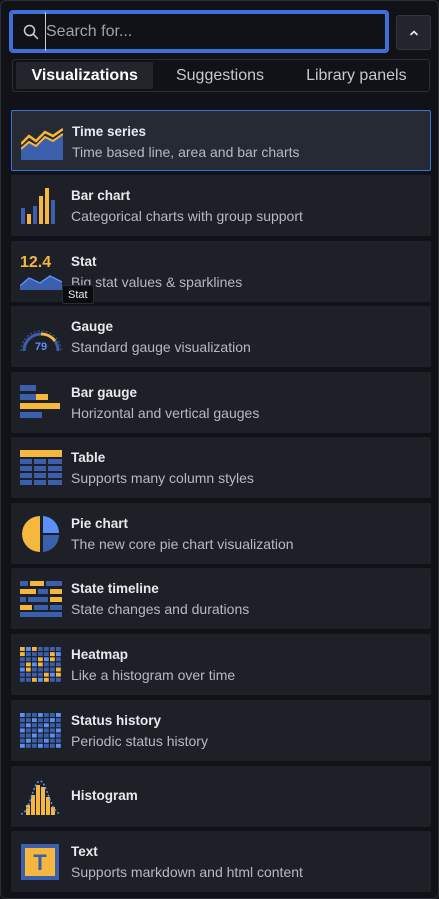 This screenshot has width=439, height=899. Describe the element at coordinates (139, 741) in the screenshot. I see `viz-item-description: Periodic status history` at that location.